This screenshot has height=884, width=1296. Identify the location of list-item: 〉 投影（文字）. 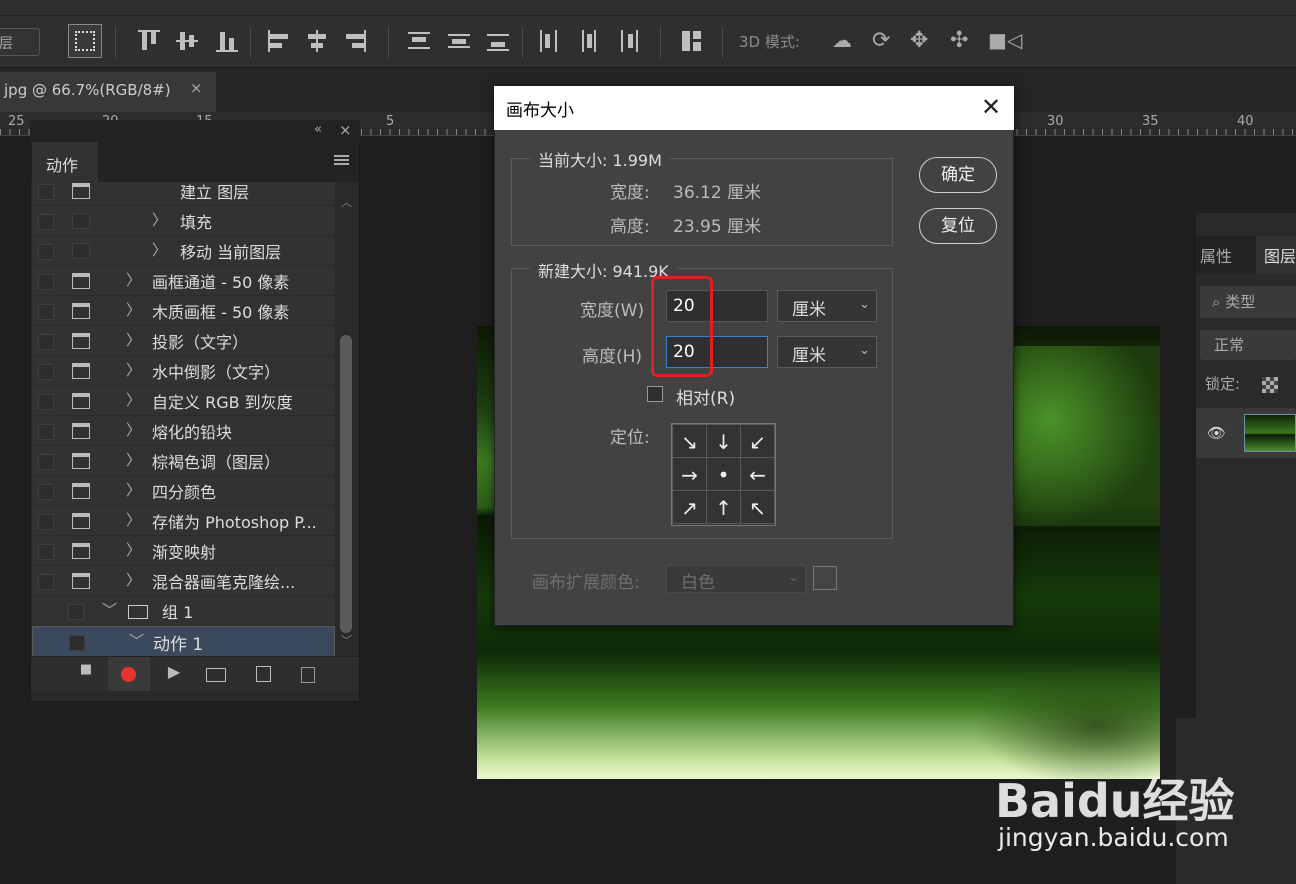
(183, 341).